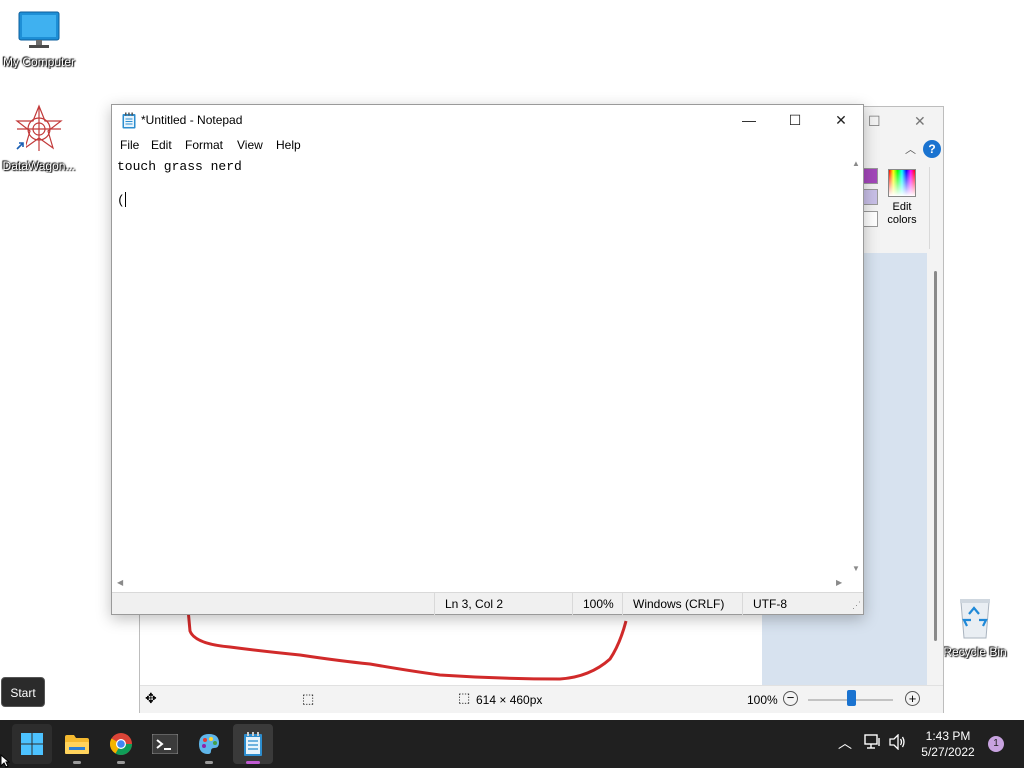 The image size is (1024, 768). I want to click on taskbar-paint, so click(209, 744).